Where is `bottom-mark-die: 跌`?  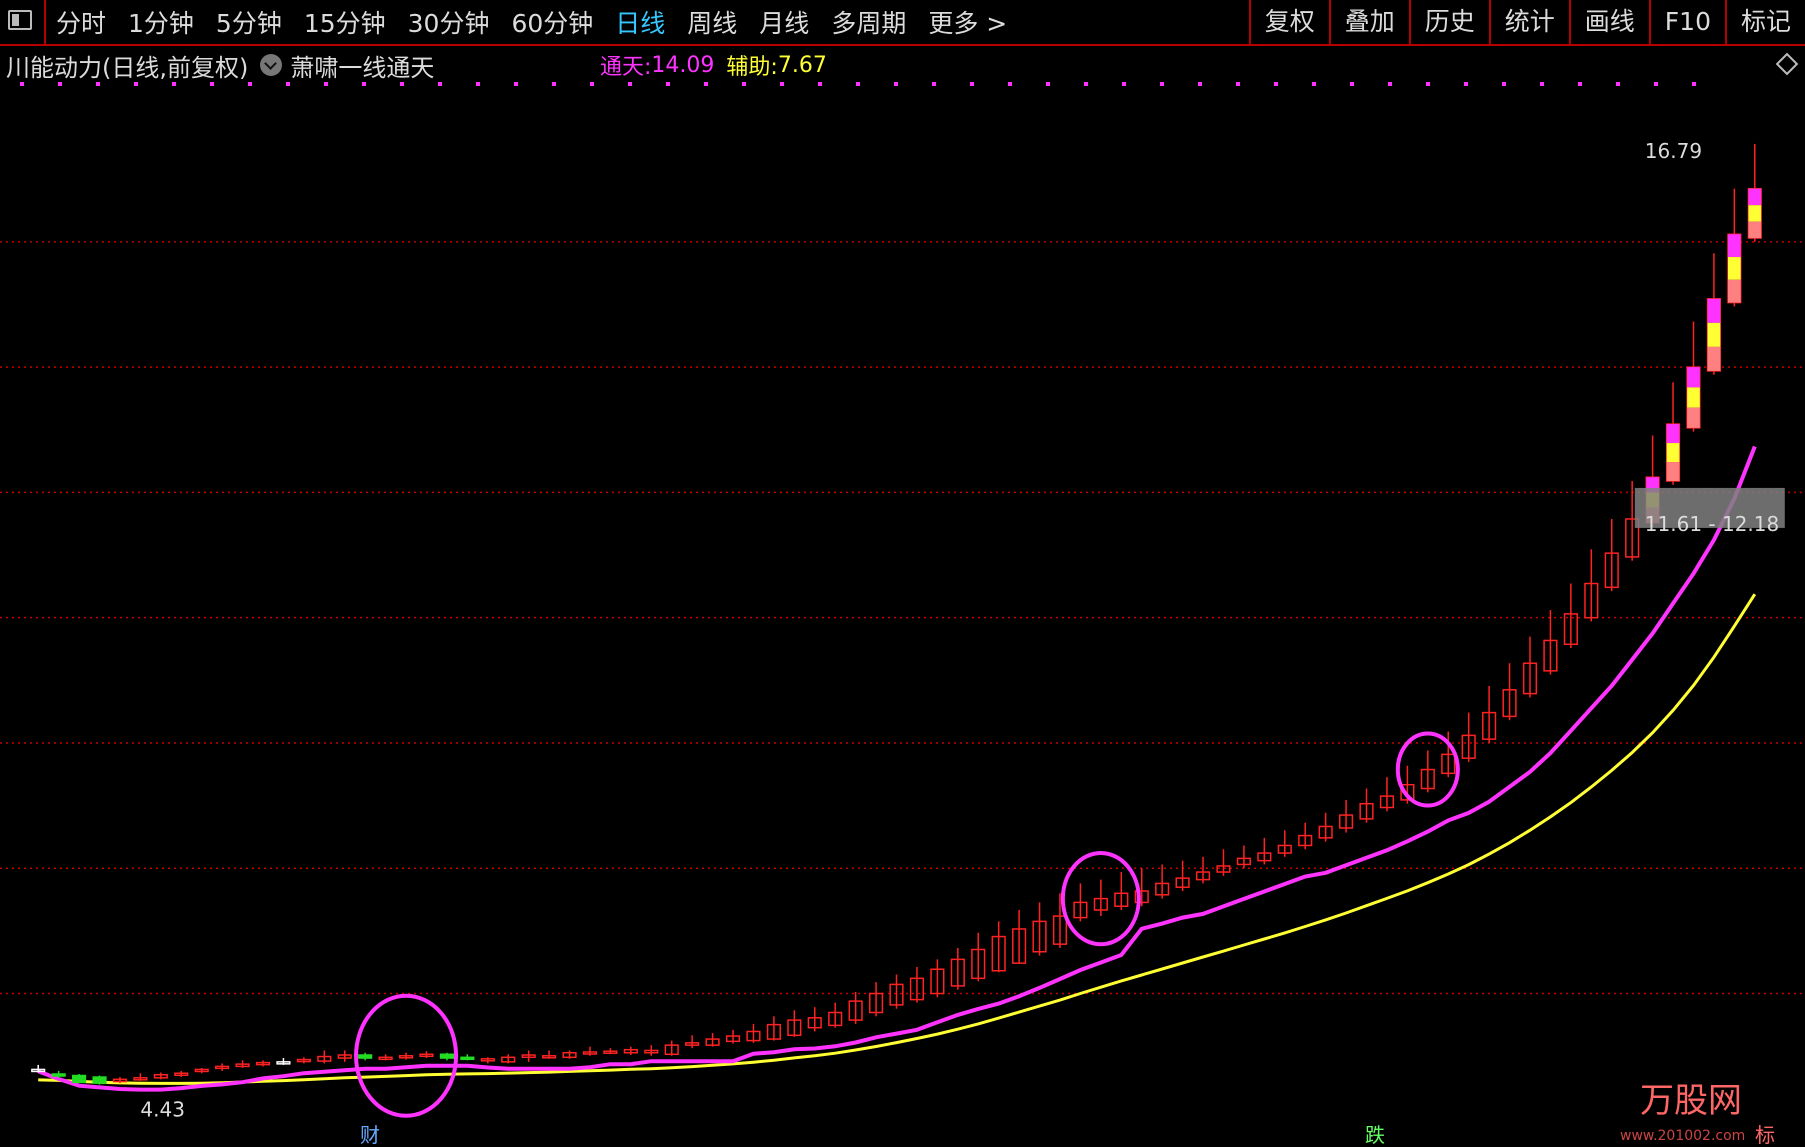
bottom-mark-die: 跌 is located at coordinates (1375, 1135).